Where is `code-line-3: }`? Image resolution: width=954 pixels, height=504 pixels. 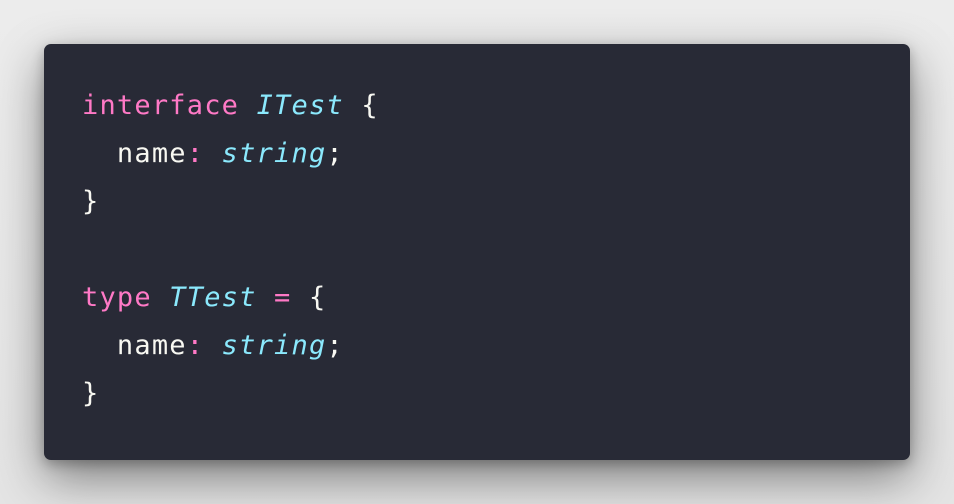
code-line-3: } is located at coordinates (230, 202).